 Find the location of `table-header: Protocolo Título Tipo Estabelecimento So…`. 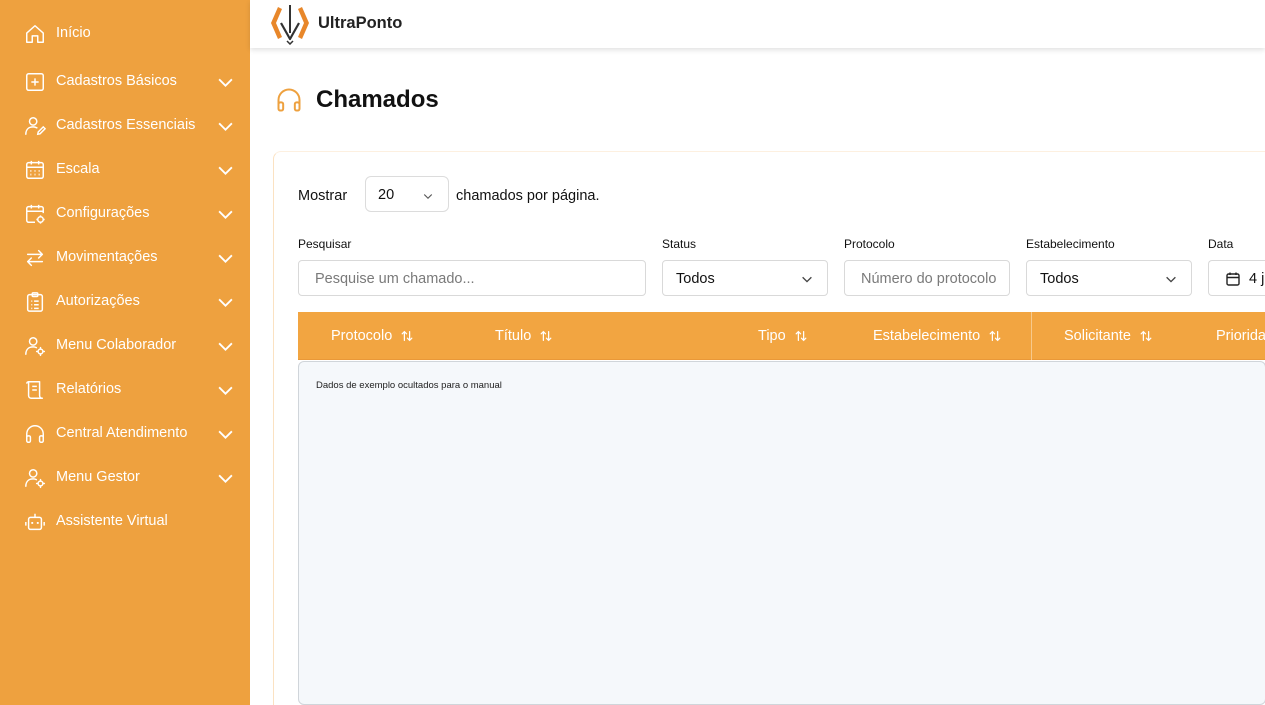

table-header: Protocolo Título Tipo Estabelecimento So… is located at coordinates (781, 336).